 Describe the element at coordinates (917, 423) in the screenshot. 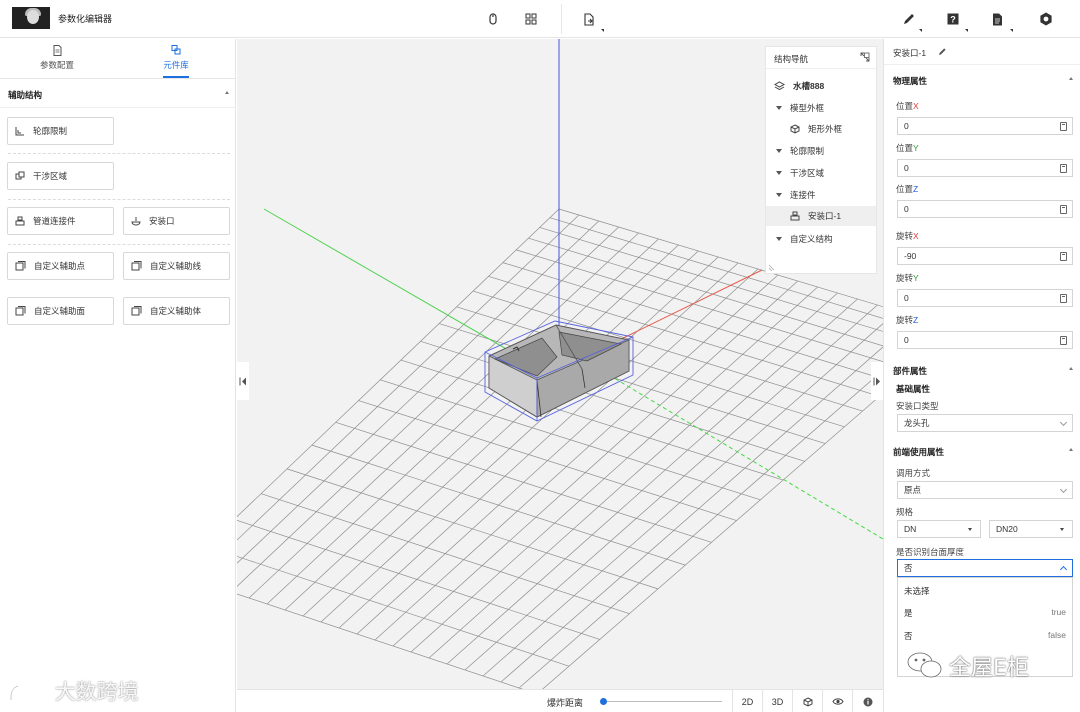

I see `port-type-value: 龙头孔` at that location.